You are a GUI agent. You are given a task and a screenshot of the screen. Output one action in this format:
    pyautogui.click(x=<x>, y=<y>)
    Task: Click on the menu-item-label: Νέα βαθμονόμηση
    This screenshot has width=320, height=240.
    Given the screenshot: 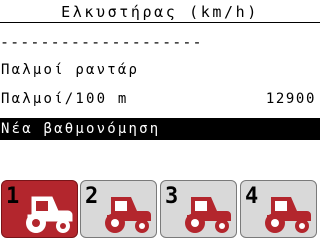 What is the action you would take?
    pyautogui.click(x=81, y=129)
    